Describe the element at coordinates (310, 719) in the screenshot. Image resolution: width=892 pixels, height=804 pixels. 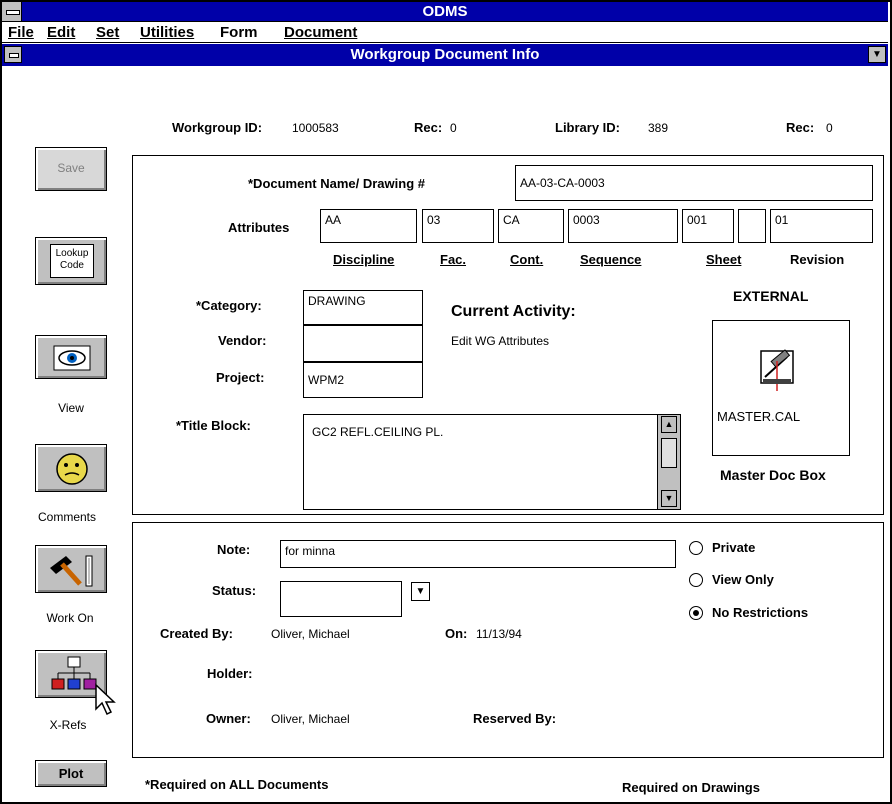
I see `owner-value: Oliver, Michael` at that location.